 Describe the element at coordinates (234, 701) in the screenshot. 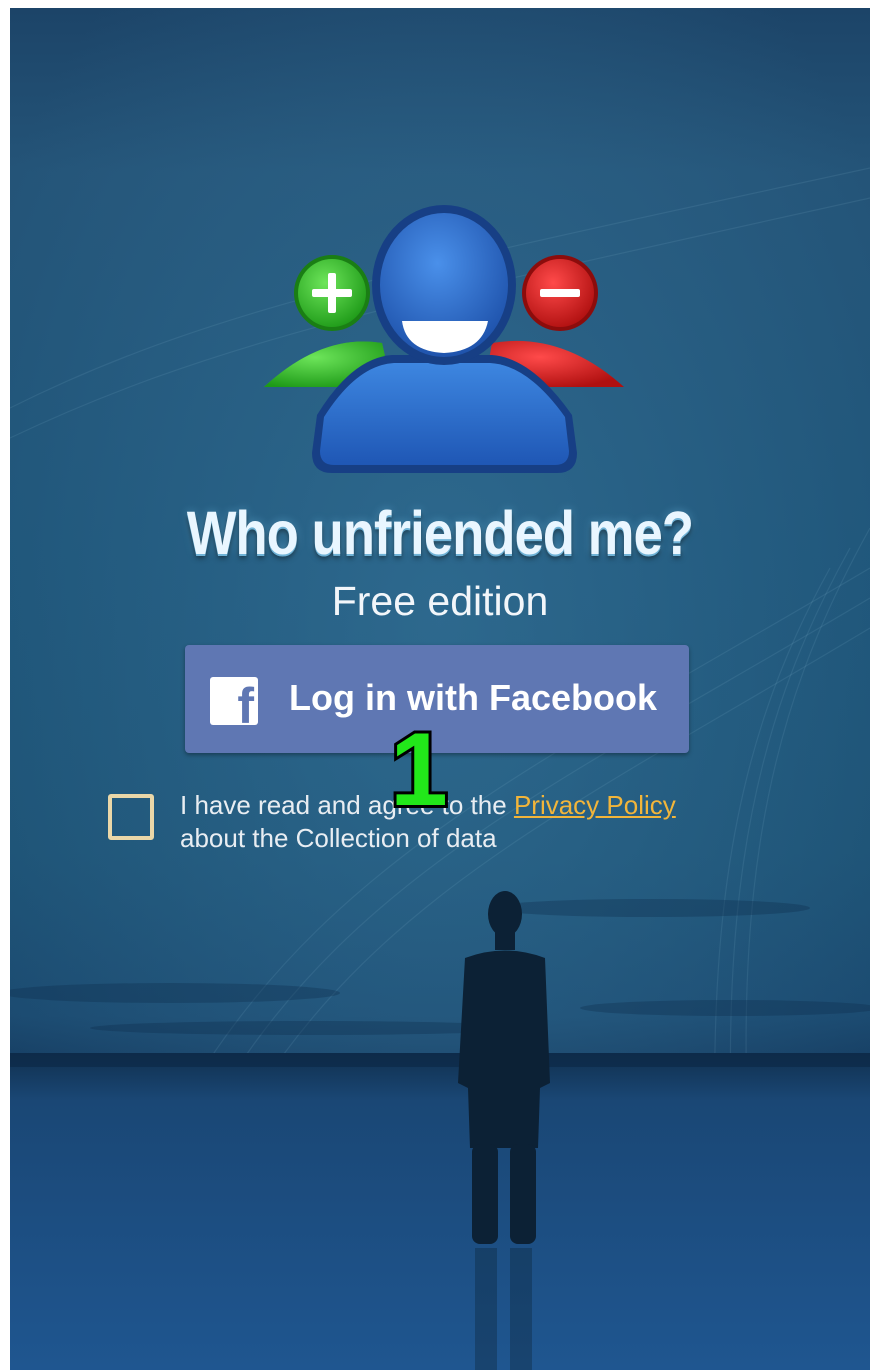

I see `facebook-icon: f` at that location.